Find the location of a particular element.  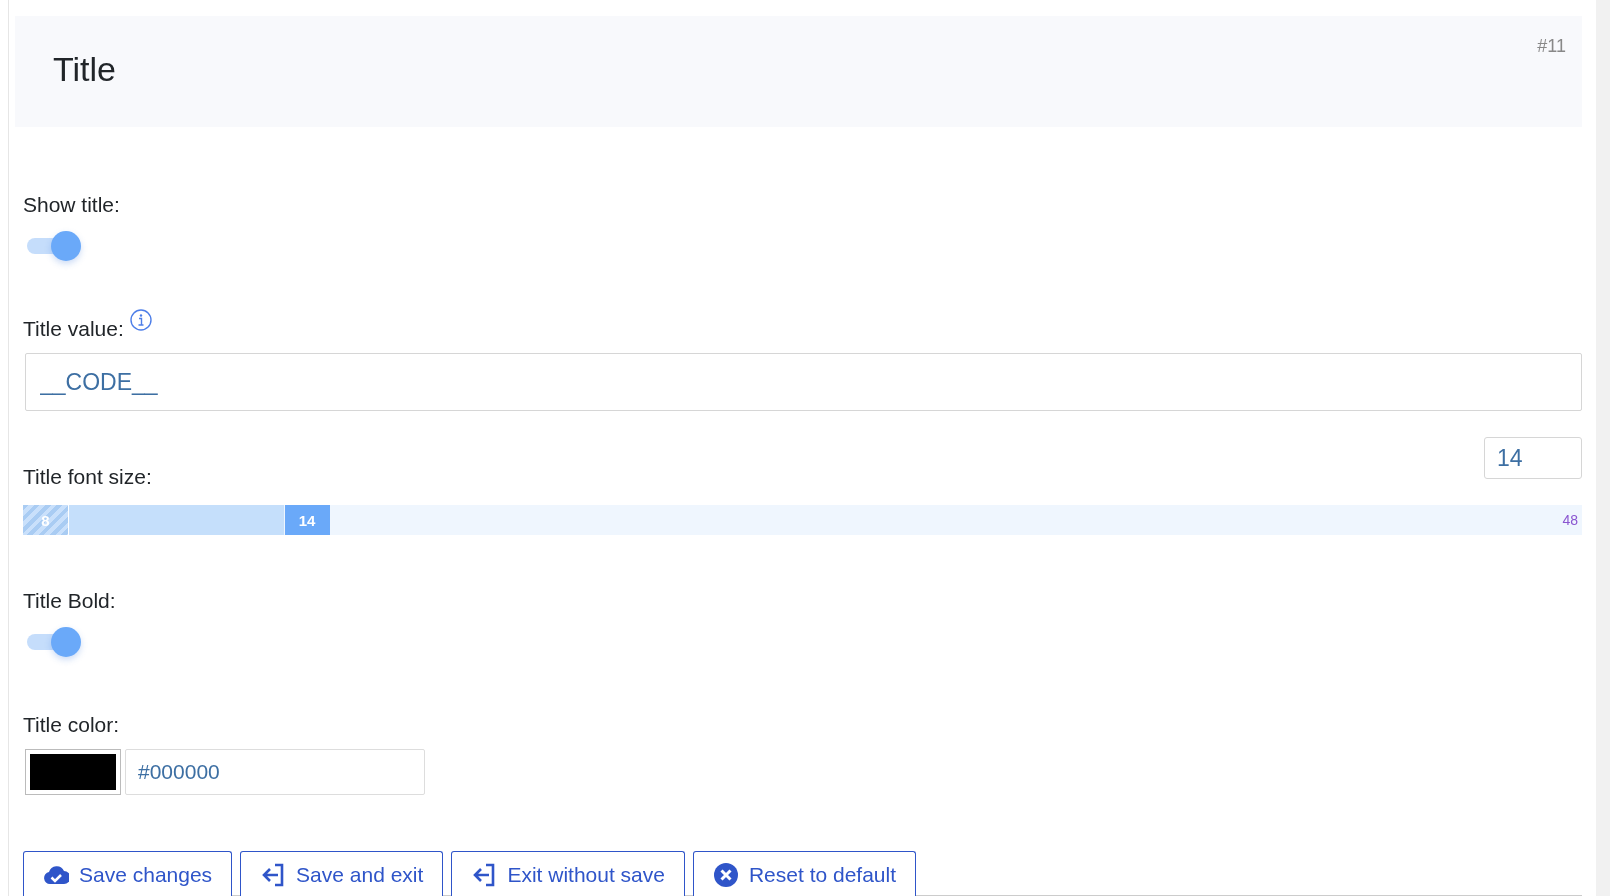

field-label: Title value: is located at coordinates (73, 329).